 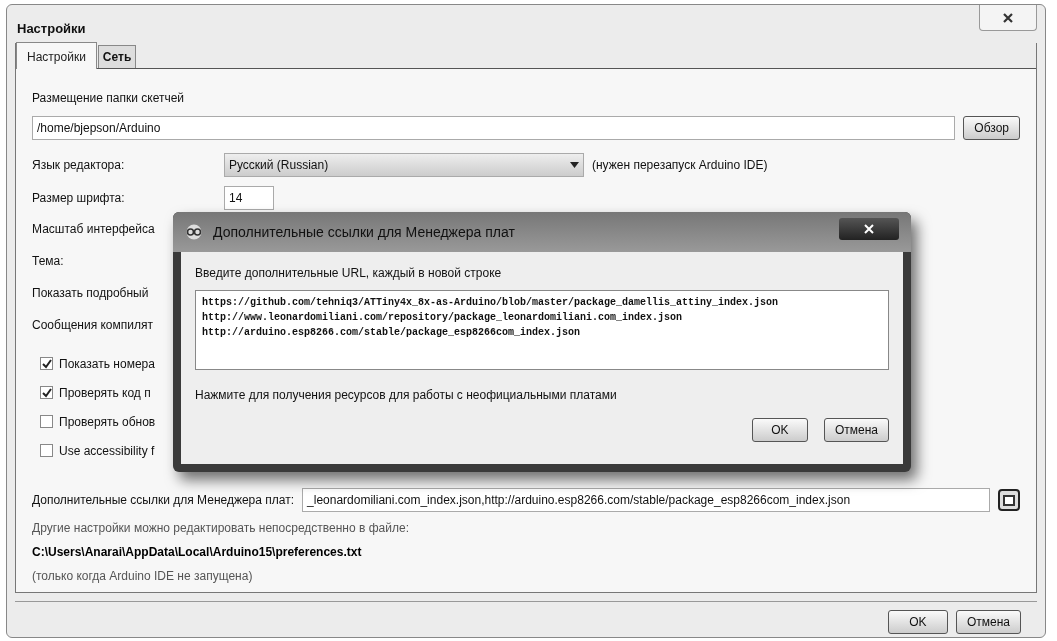 I want to click on checkbox-label: Проверять код п, so click(x=105, y=393).